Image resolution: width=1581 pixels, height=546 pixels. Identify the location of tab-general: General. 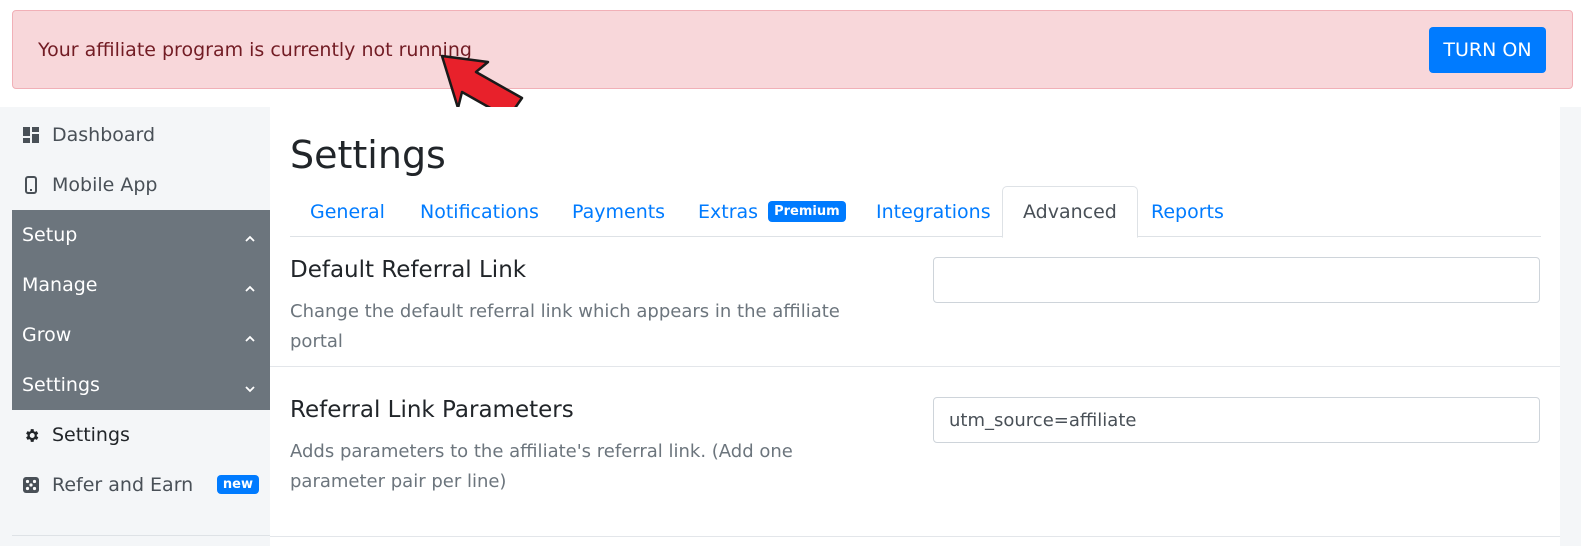
(347, 211).